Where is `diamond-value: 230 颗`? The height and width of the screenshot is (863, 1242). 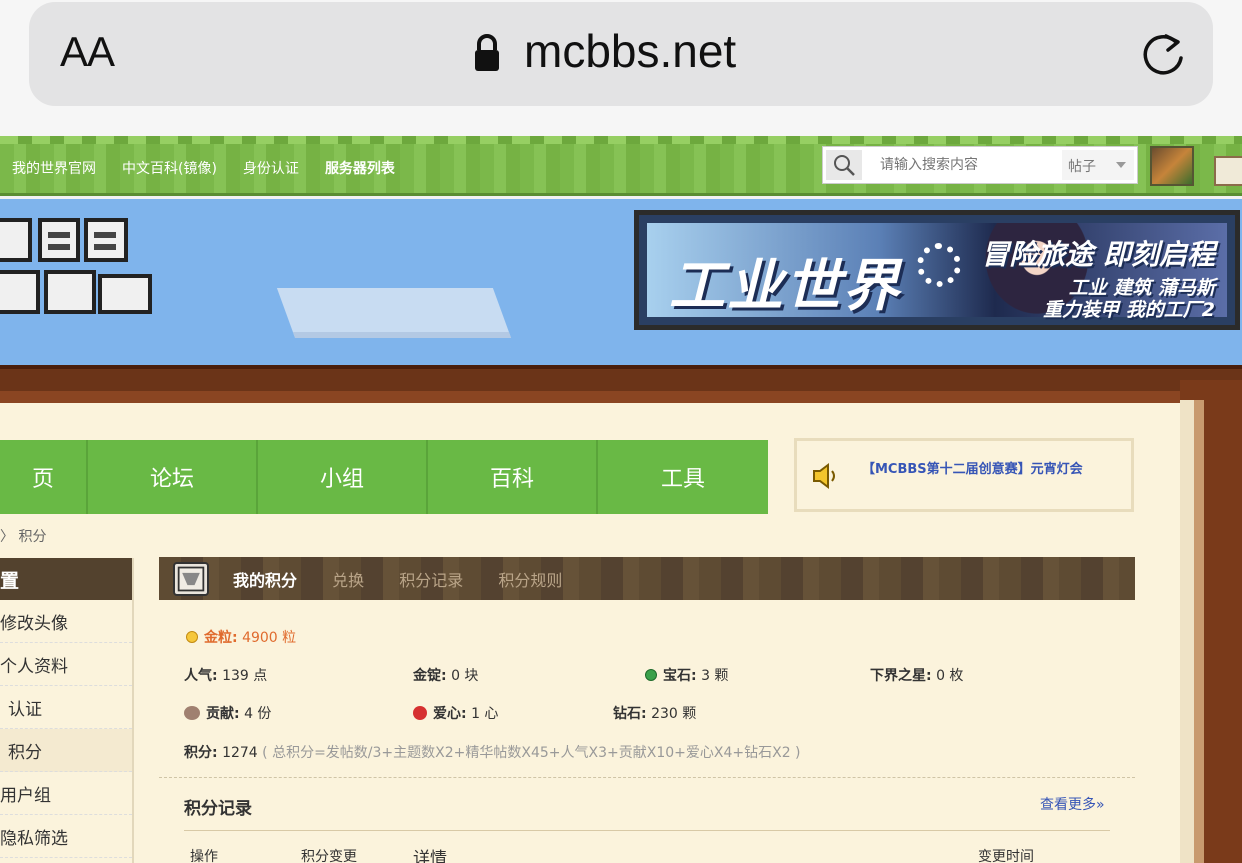
diamond-value: 230 颗 is located at coordinates (674, 714).